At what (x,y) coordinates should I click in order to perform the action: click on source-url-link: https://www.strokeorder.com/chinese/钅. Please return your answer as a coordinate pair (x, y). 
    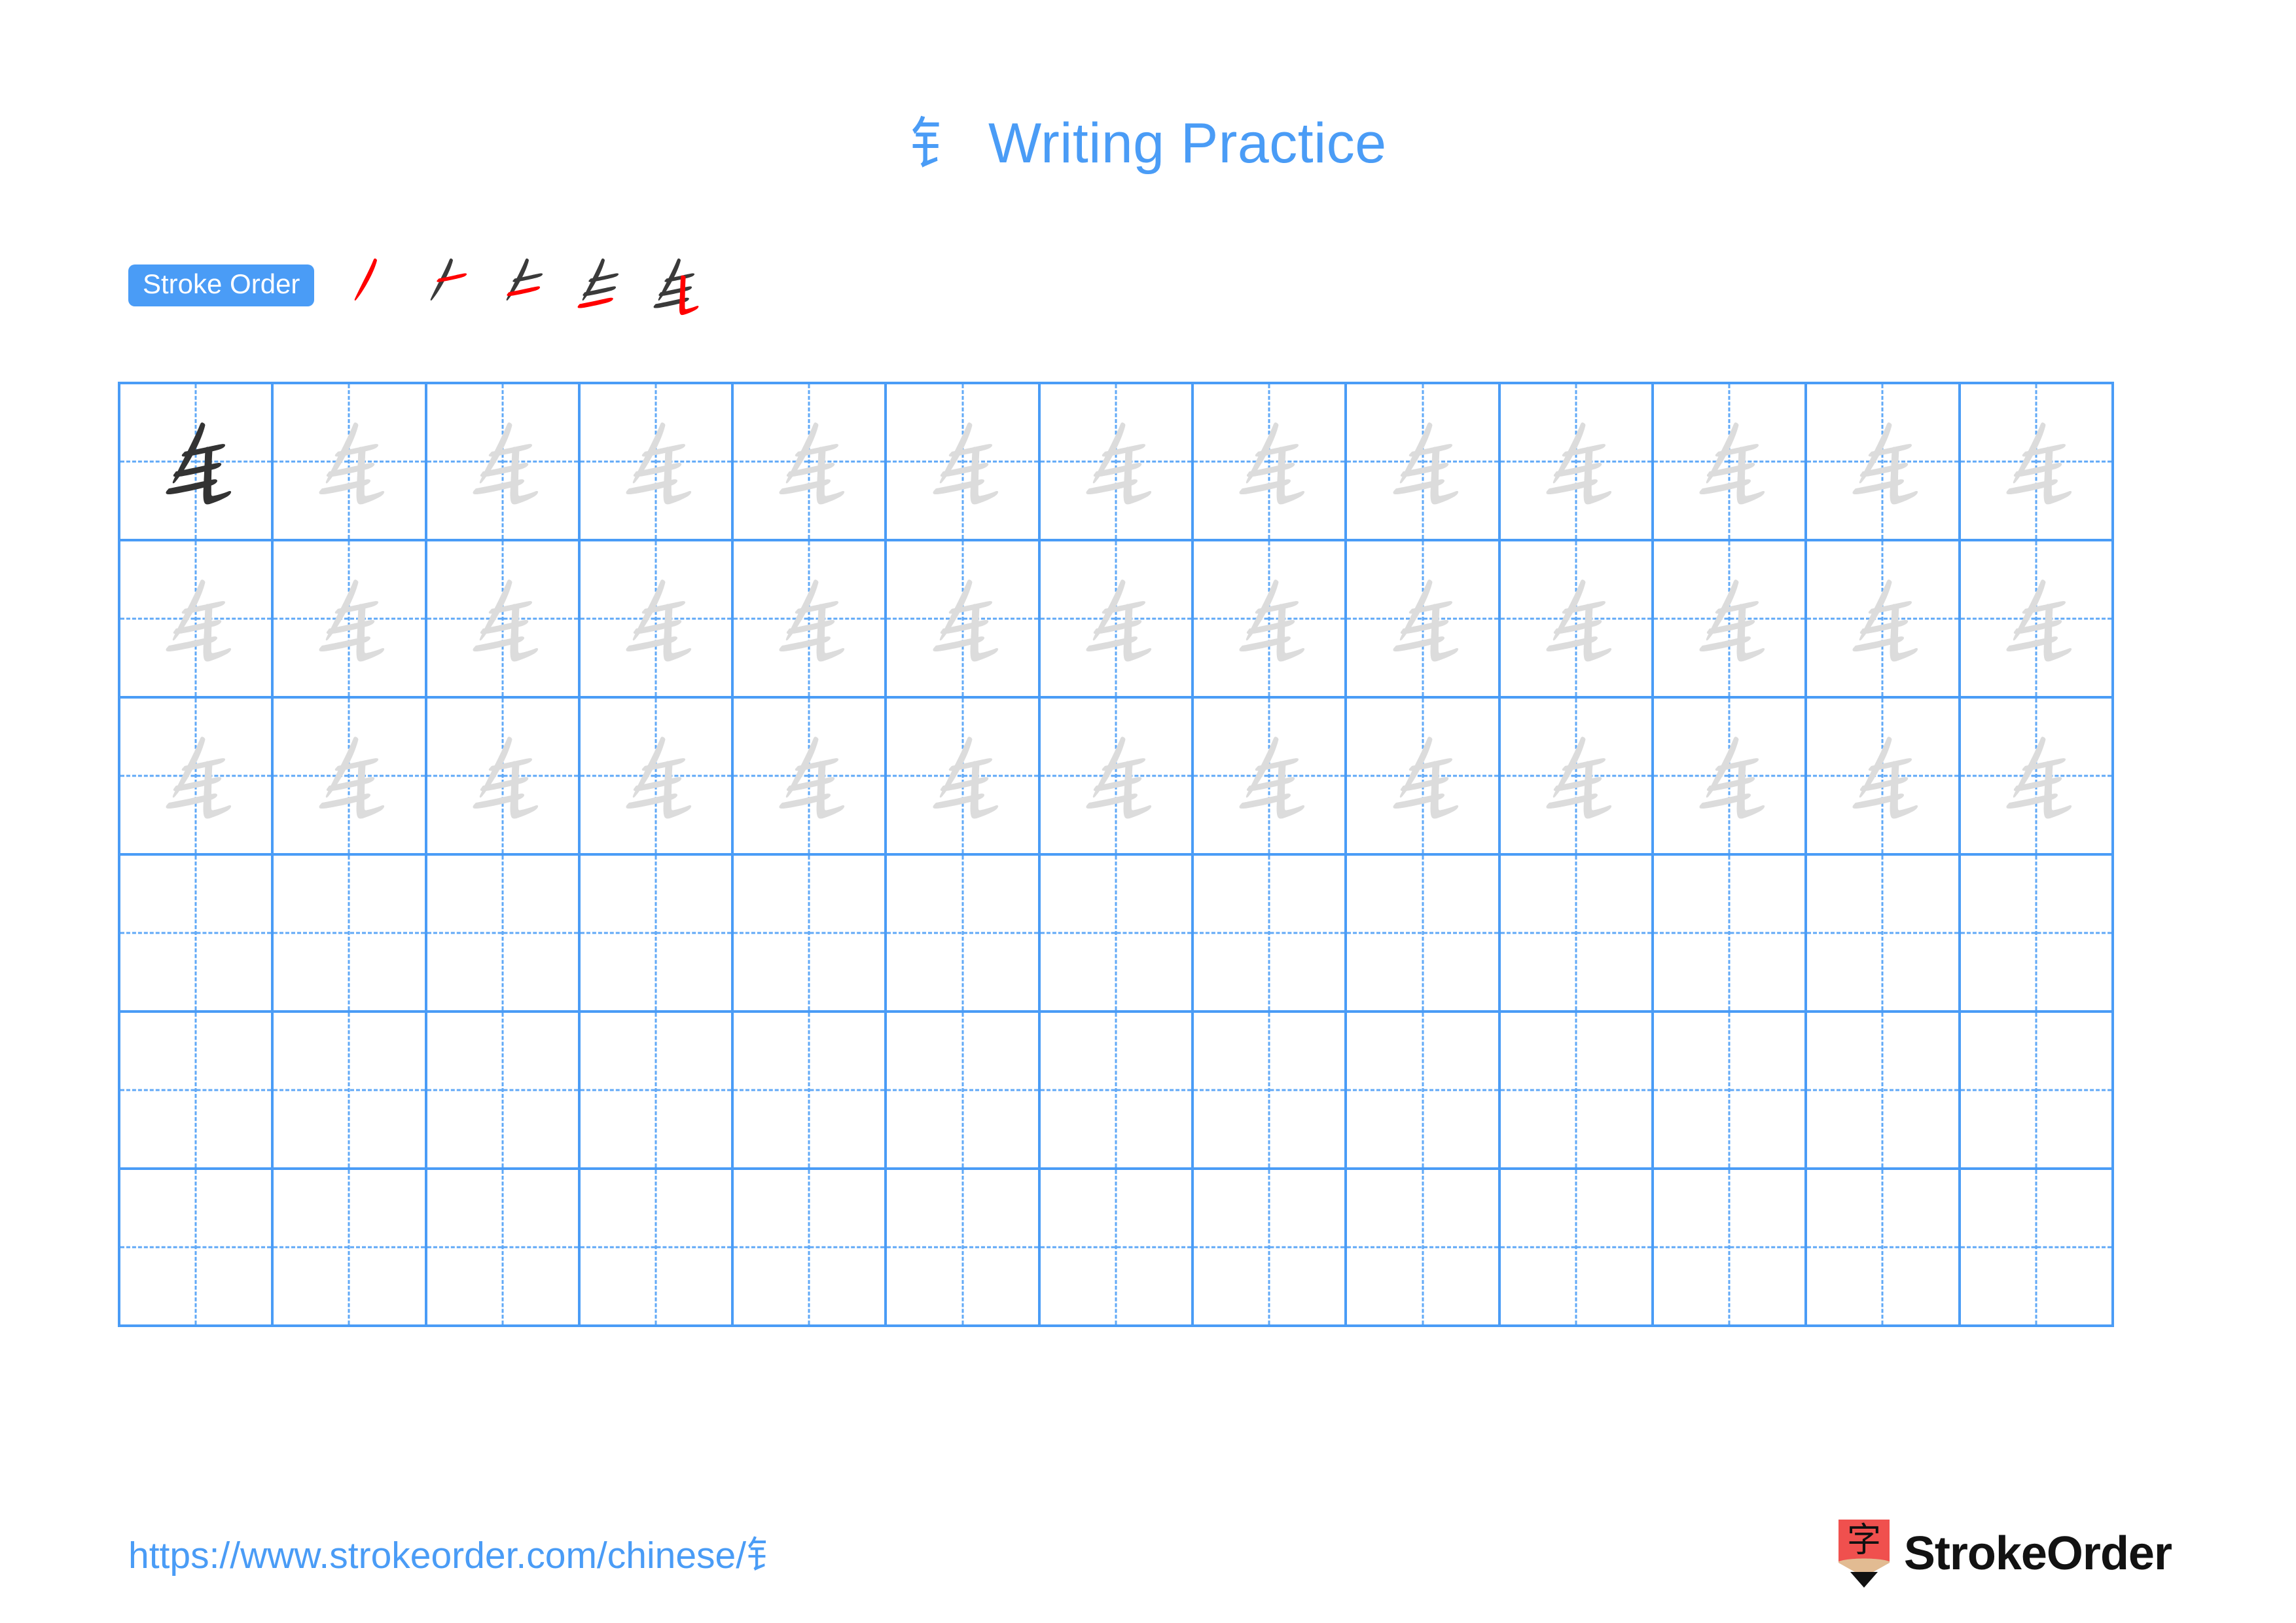
    Looking at the image, I should click on (455, 1552).